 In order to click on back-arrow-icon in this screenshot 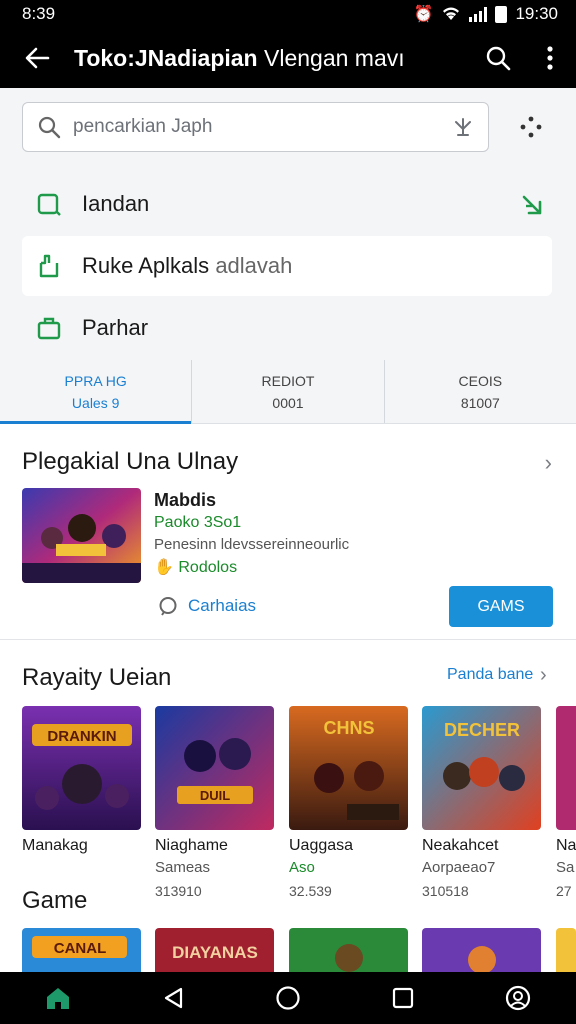, I will do `click(37, 58)`.